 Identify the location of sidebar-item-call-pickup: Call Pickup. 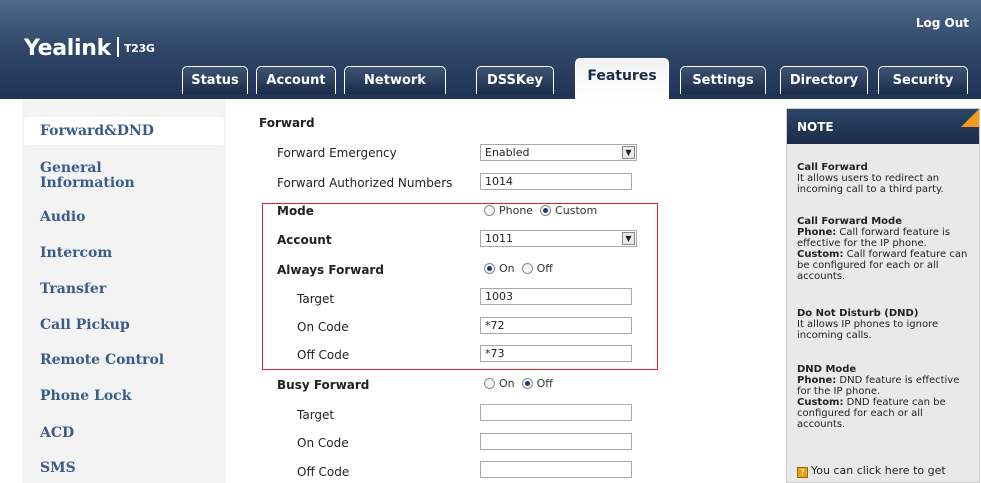
(85, 325).